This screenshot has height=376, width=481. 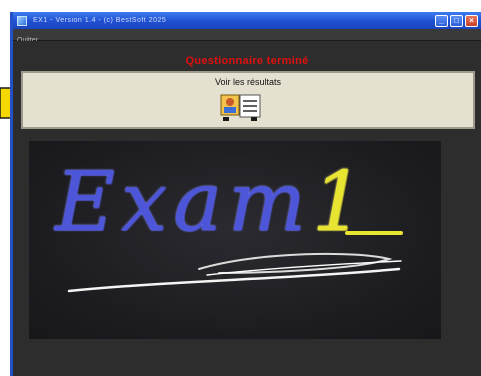 I want to click on window-title: EX1 - Version 1.4 - (c) BestSoft 2025, so click(x=100, y=20).